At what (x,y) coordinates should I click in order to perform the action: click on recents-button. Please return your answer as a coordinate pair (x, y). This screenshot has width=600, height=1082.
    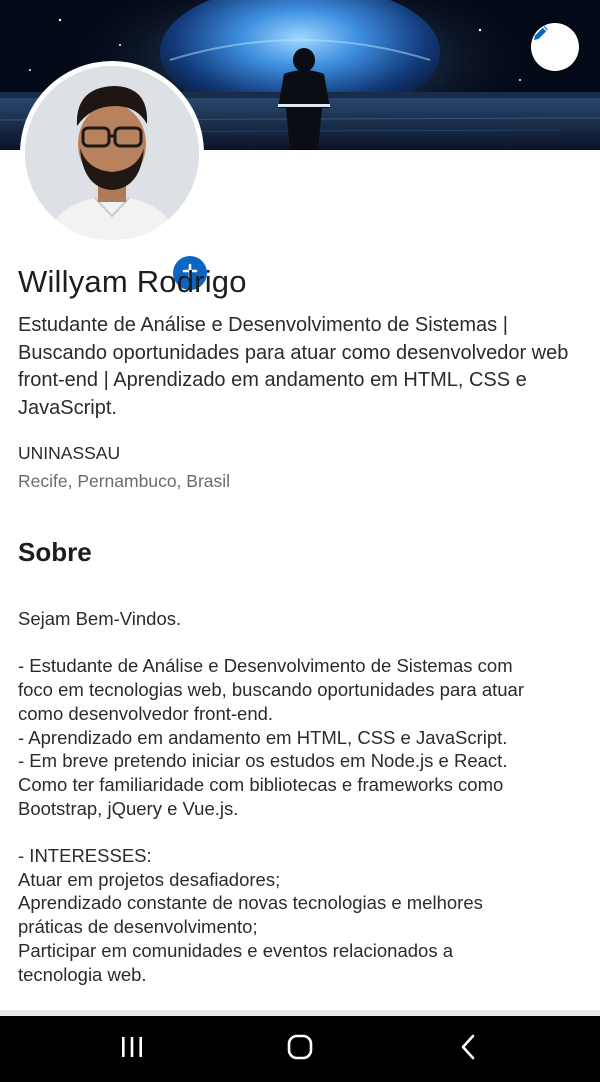
    Looking at the image, I should click on (132, 1049).